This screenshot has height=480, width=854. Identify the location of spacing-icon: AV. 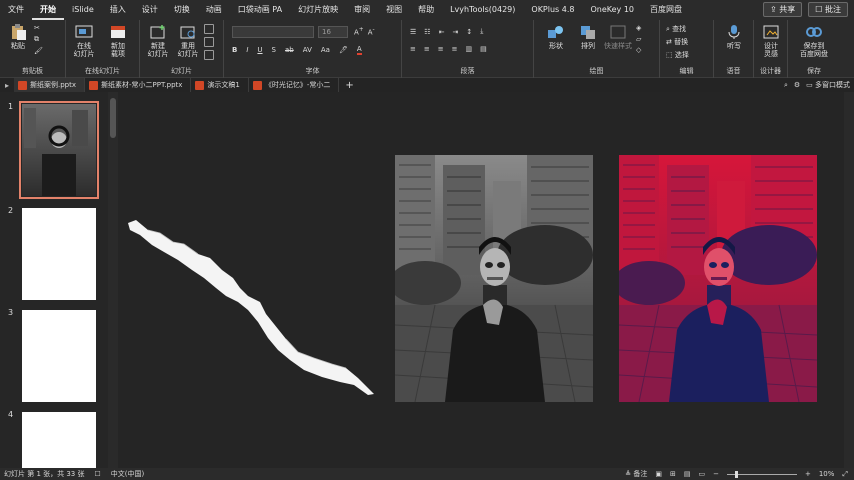
(307, 50).